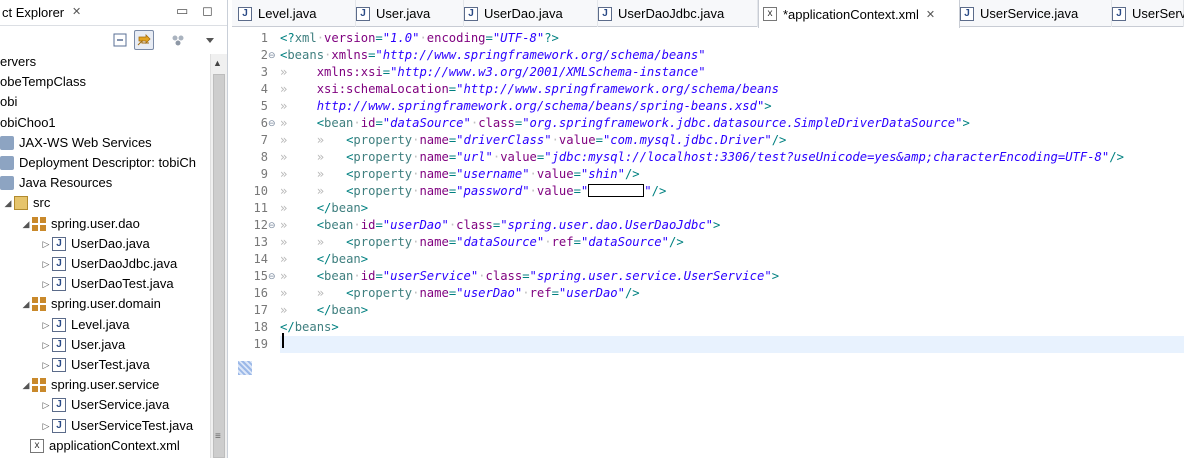 Image resolution: width=1184 pixels, height=458 pixels. Describe the element at coordinates (80, 224) in the screenshot. I see `tree-item: ◢ spring.user.dao` at that location.